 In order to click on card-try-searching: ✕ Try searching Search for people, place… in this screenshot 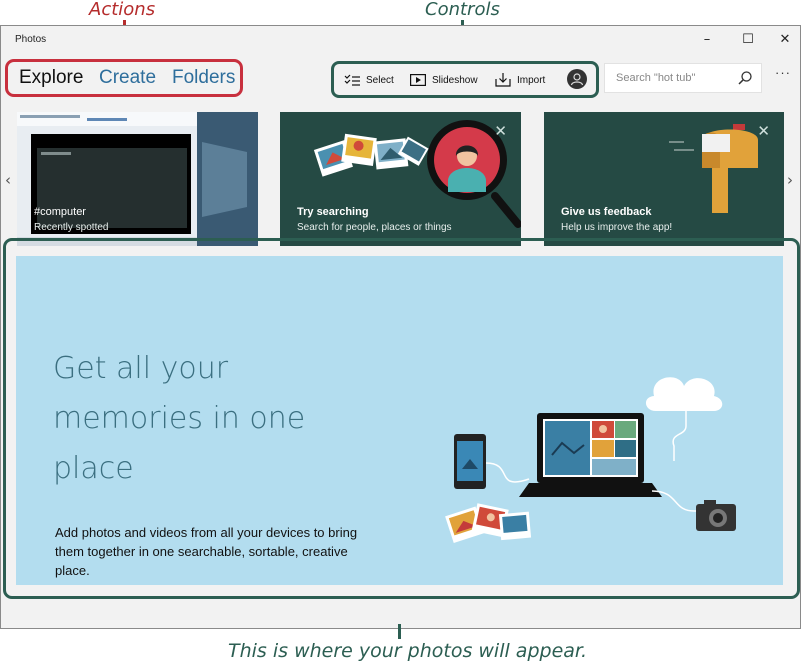, I will do `click(400, 179)`.